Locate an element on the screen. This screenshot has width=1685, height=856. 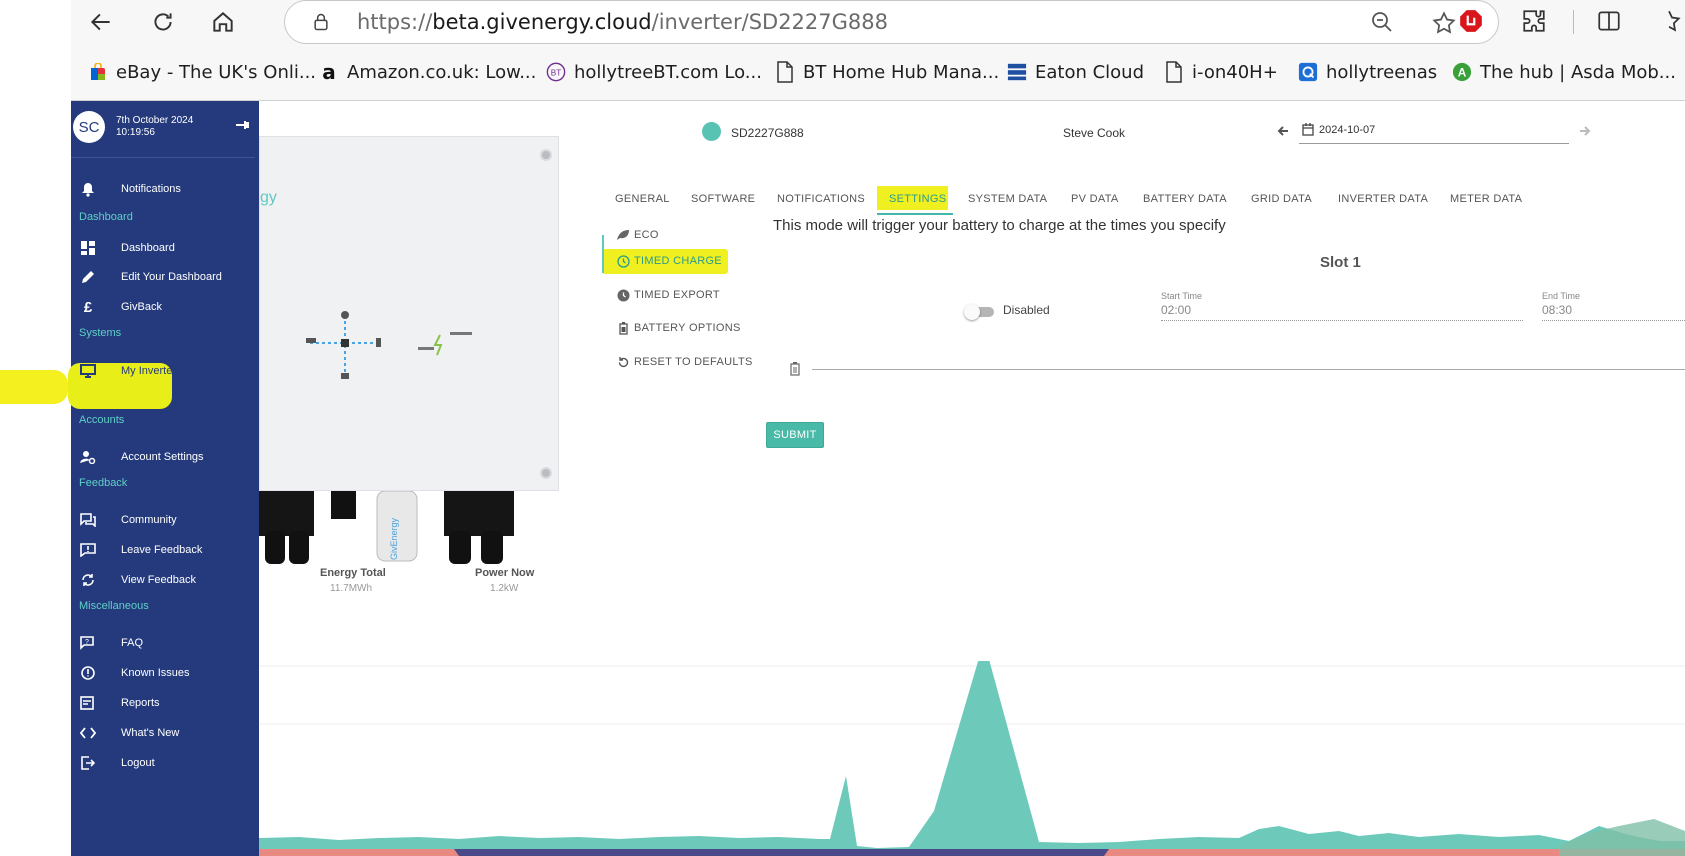
bookmark-nas: hollytreenas is located at coordinates (1367, 72).